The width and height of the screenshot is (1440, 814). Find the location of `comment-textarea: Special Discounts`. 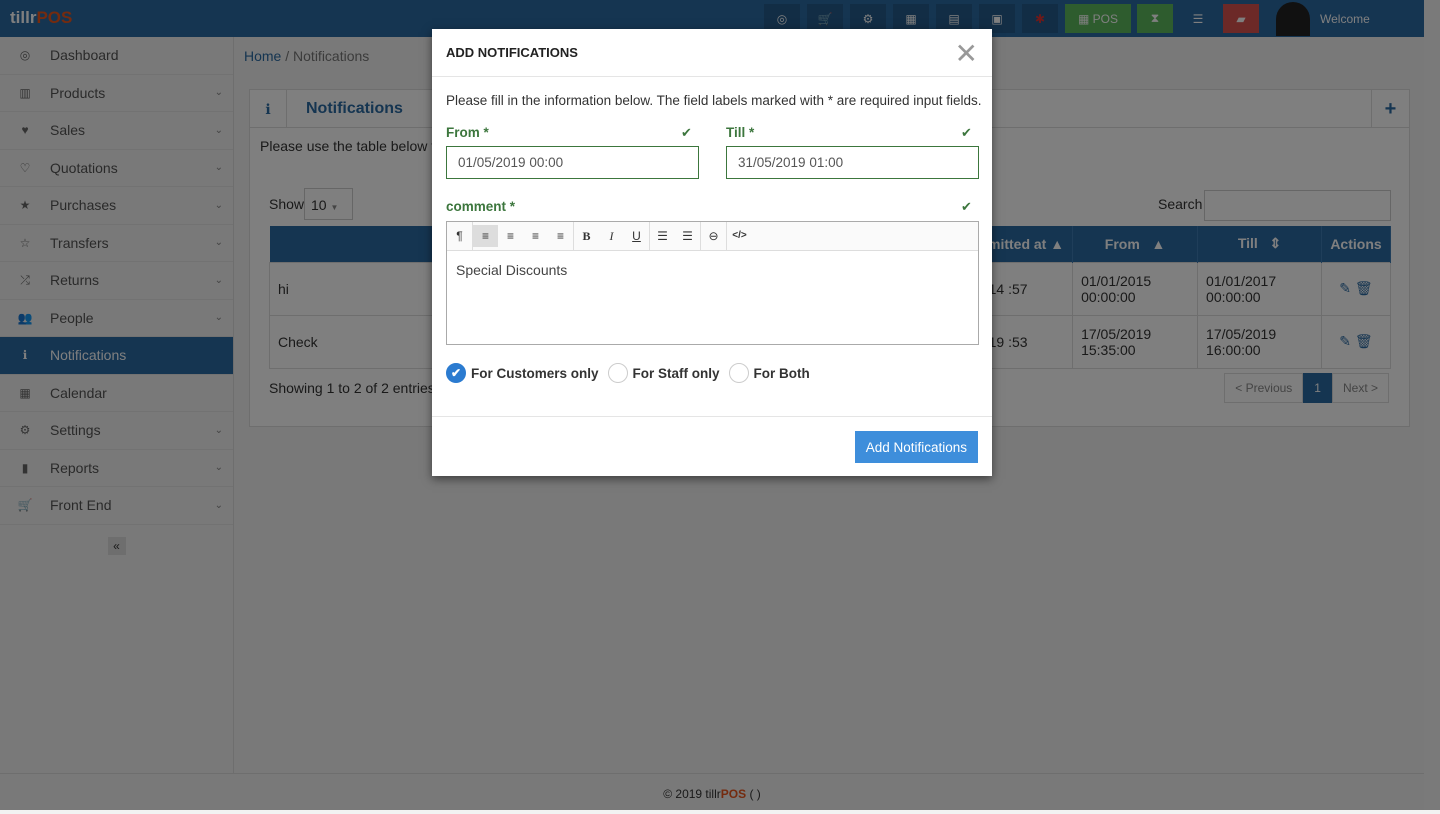

comment-textarea: Special Discounts is located at coordinates (712, 270).